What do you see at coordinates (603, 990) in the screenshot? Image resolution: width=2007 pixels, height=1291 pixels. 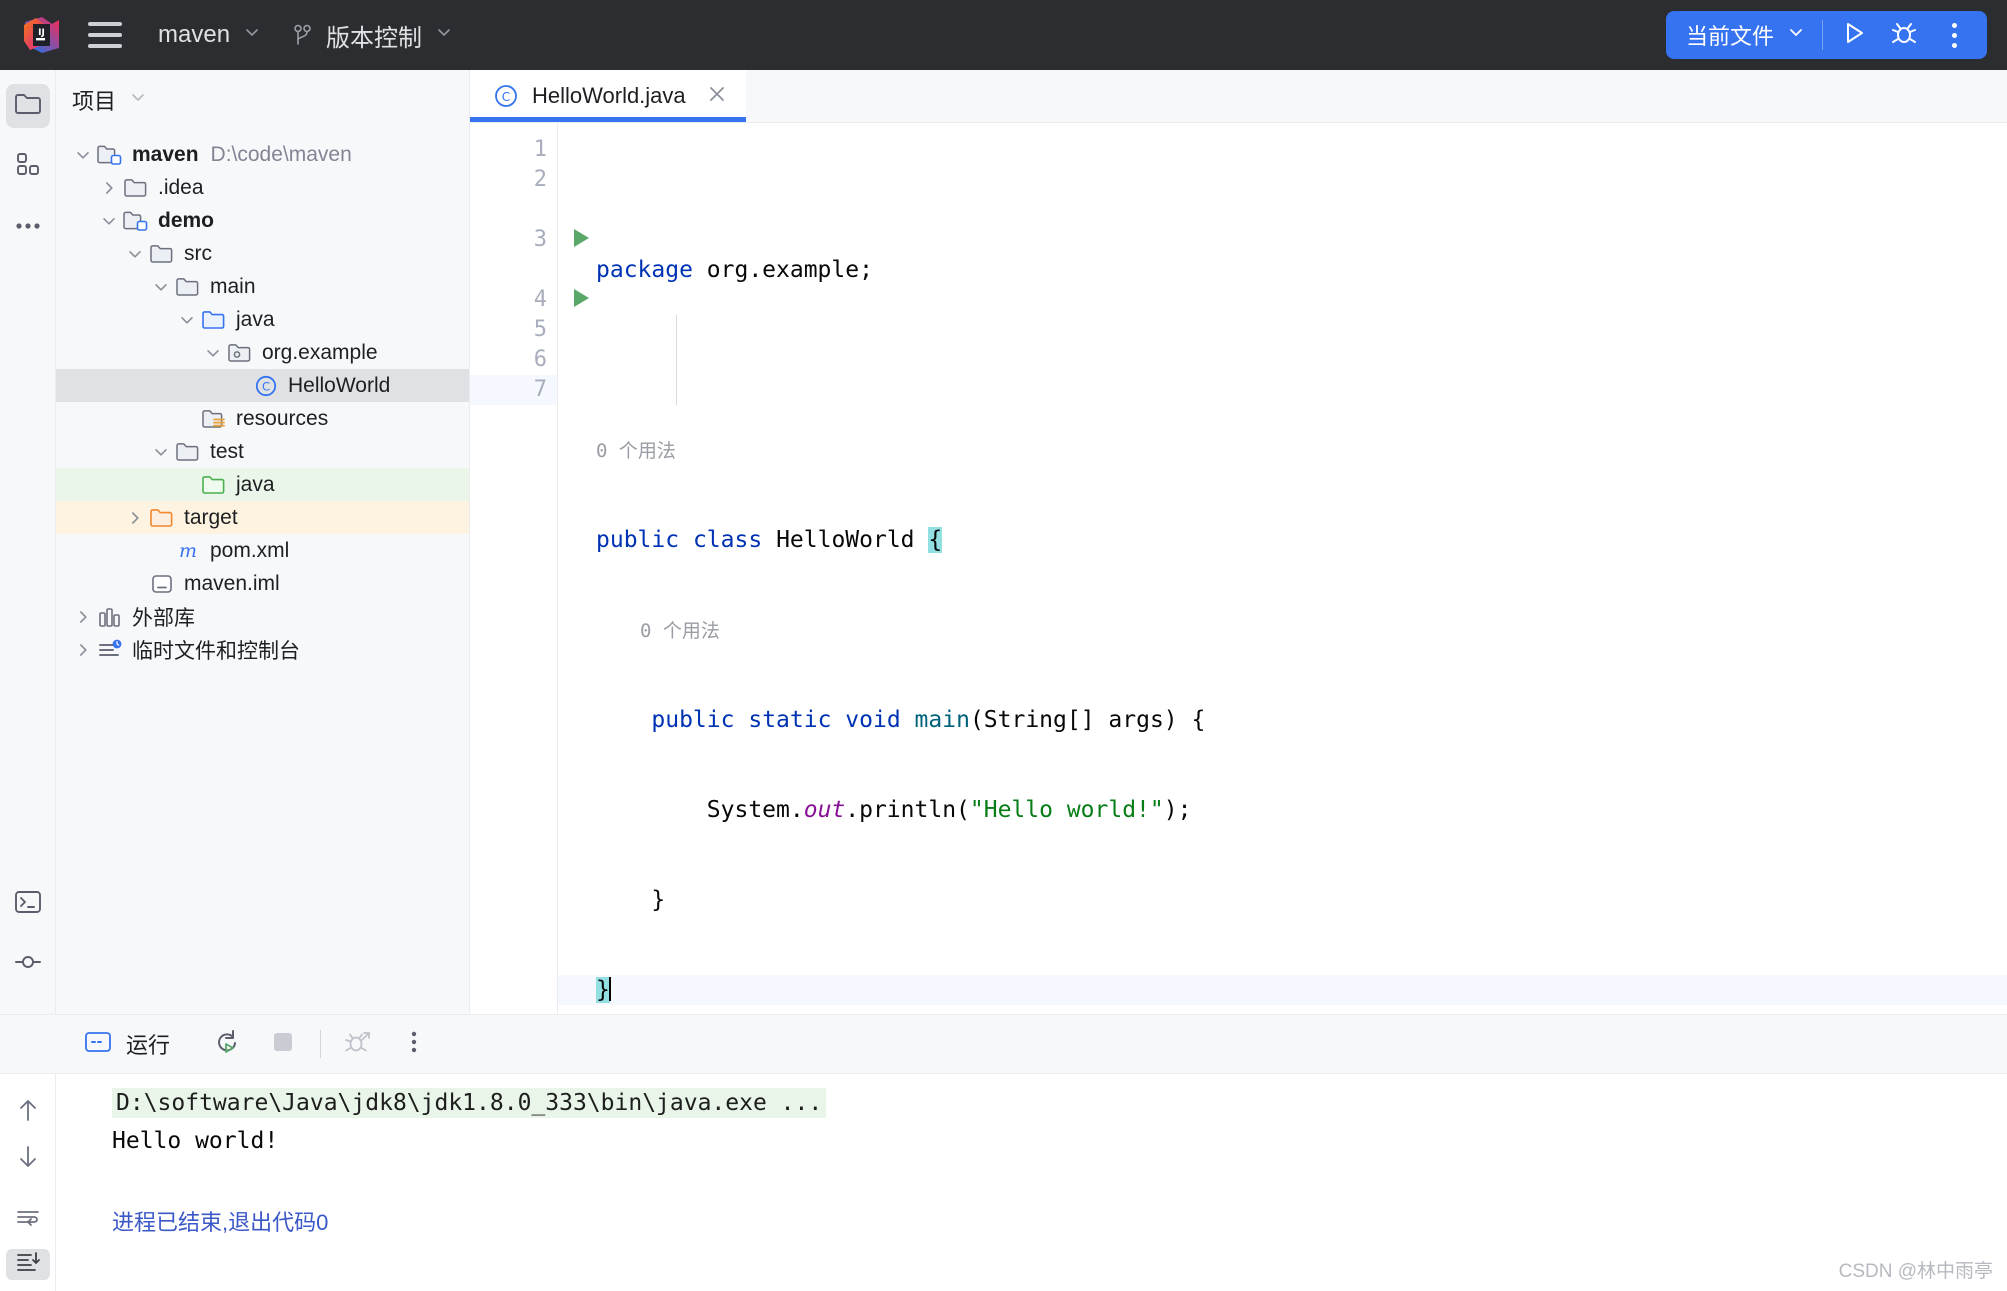 I see `matched-brace: }` at bounding box center [603, 990].